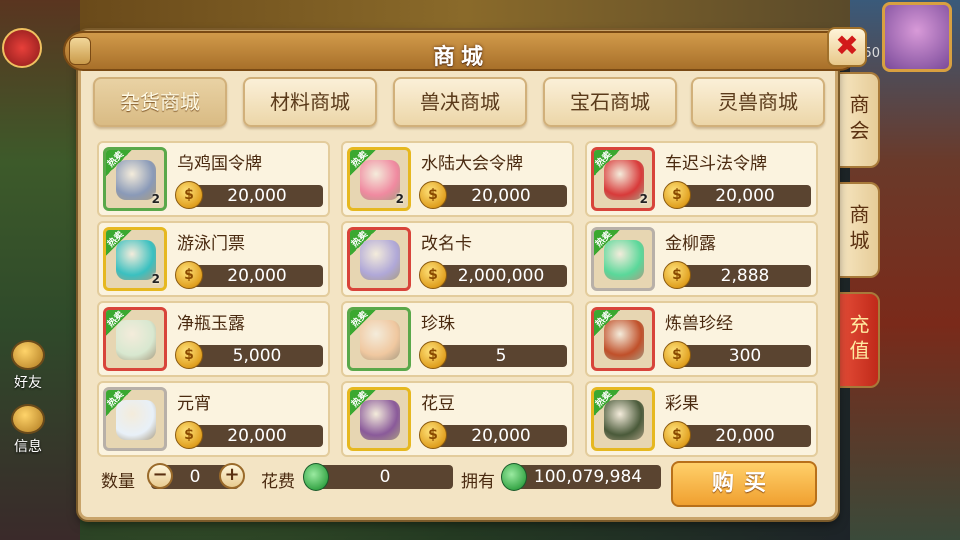  Describe the element at coordinates (28, 383) in the screenshot. I see `friends-label: 好友` at that location.